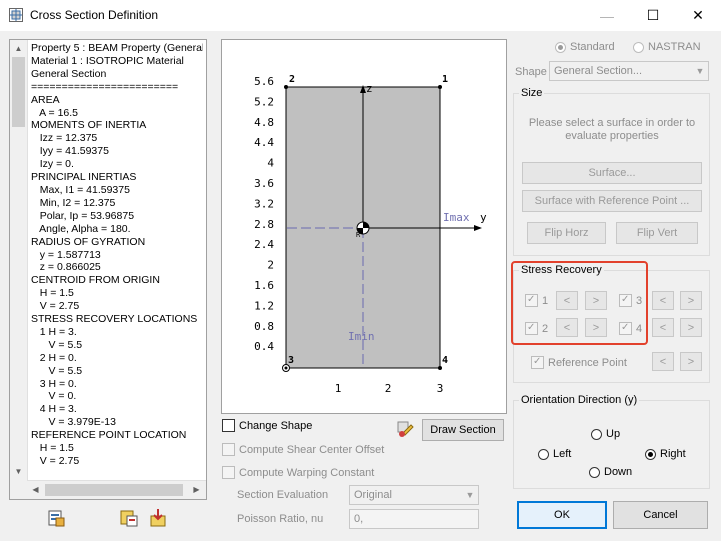  I want to click on y-tick-label: 5.6, so click(264, 81).